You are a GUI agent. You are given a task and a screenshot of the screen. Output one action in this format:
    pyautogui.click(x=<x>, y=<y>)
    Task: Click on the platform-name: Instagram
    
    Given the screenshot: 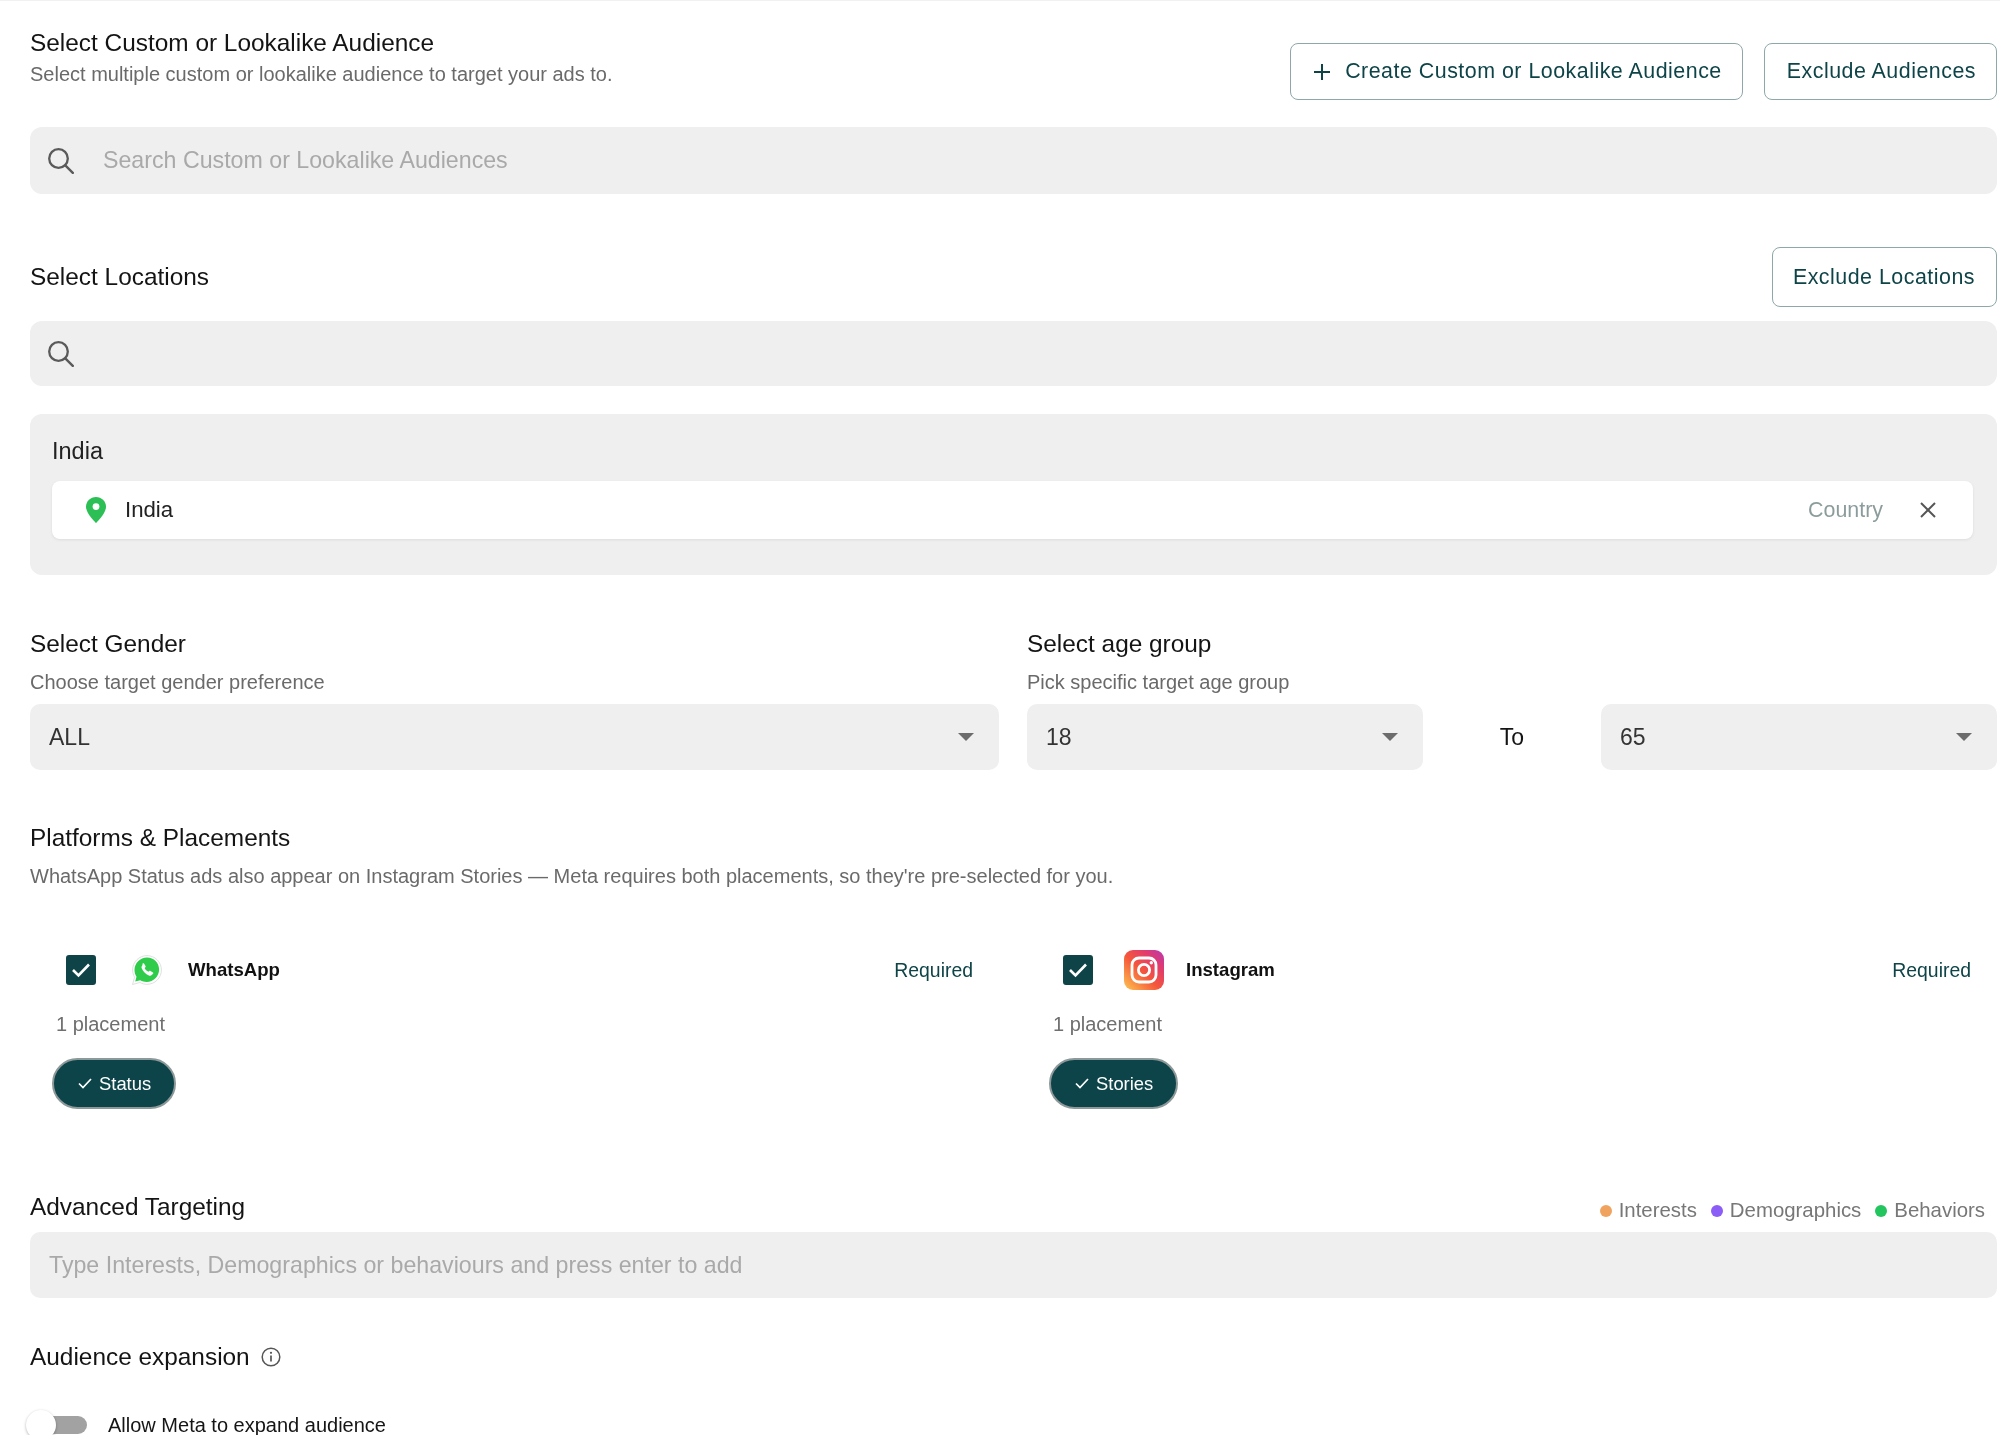 What is the action you would take?
    pyautogui.click(x=1230, y=970)
    